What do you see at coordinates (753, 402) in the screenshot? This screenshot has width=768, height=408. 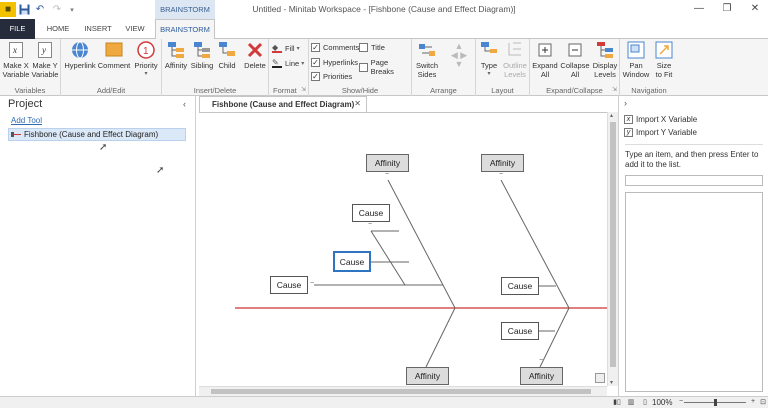 I see `zoom-in-icon: +` at bounding box center [753, 402].